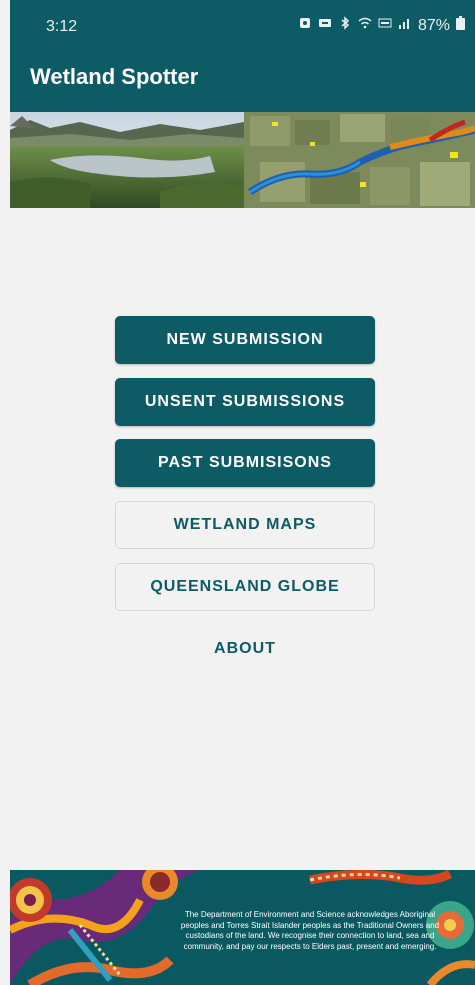  I want to click on wetland-photo, so click(127, 160).